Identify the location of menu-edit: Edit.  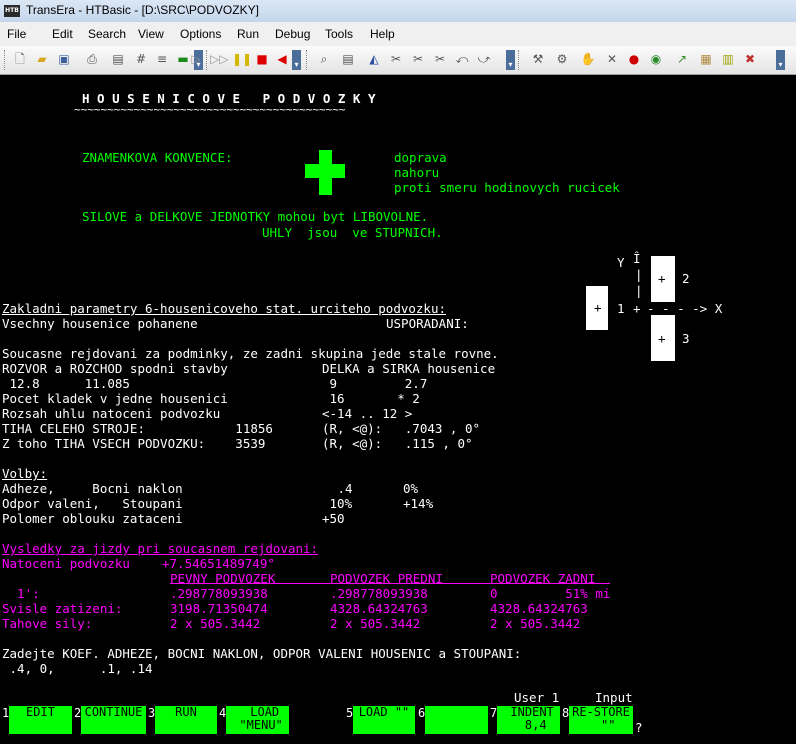
(62, 34).